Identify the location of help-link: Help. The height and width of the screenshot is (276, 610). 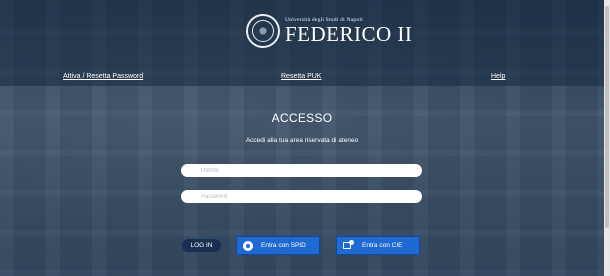
(498, 76).